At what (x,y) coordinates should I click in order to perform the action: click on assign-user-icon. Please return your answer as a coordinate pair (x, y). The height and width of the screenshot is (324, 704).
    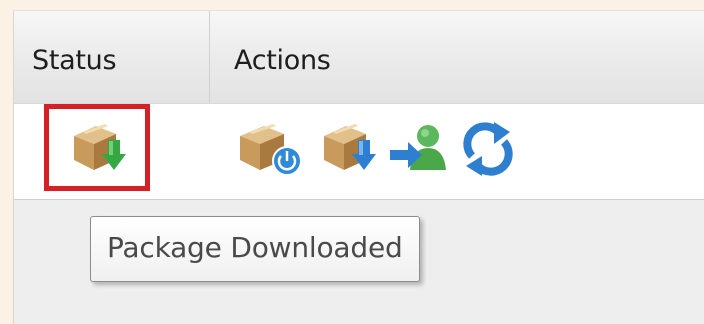
    Looking at the image, I should click on (418, 148).